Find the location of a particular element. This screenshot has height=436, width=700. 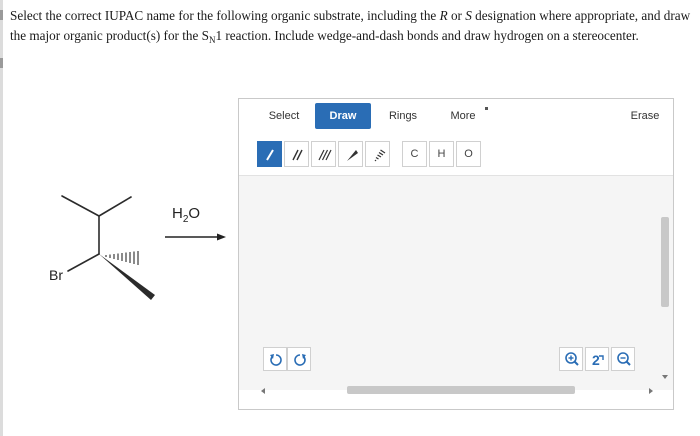

bond-methyl-left is located at coordinates (80, 206).